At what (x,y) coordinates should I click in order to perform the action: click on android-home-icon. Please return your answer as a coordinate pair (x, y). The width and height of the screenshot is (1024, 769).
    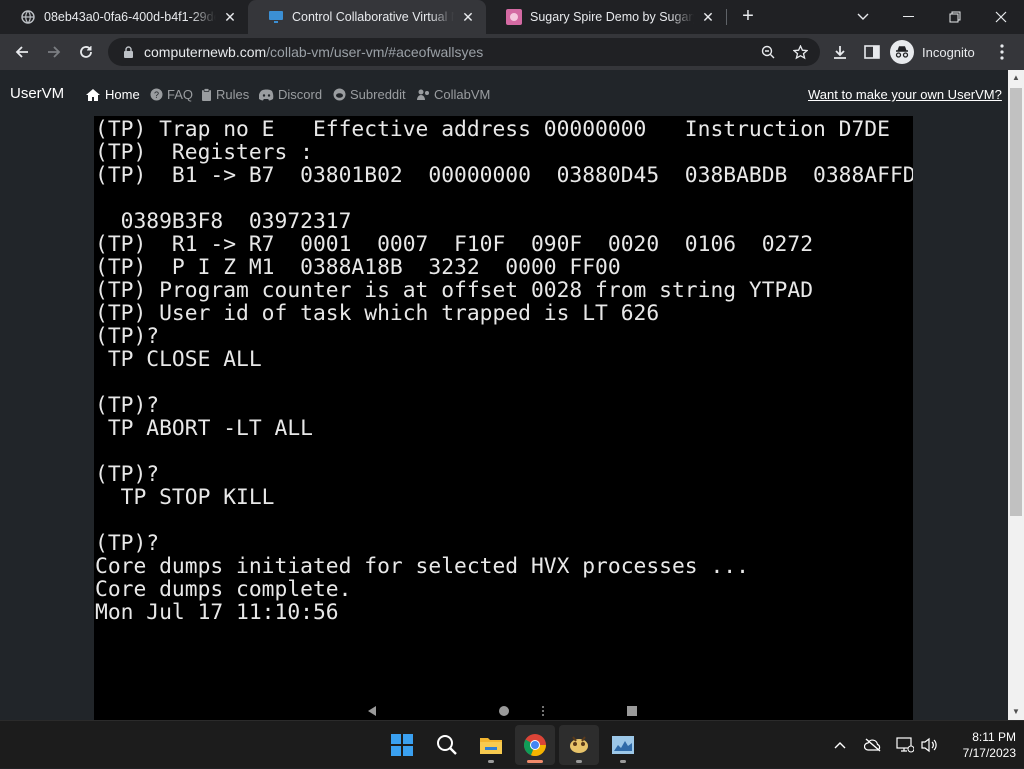
    Looking at the image, I should click on (504, 712).